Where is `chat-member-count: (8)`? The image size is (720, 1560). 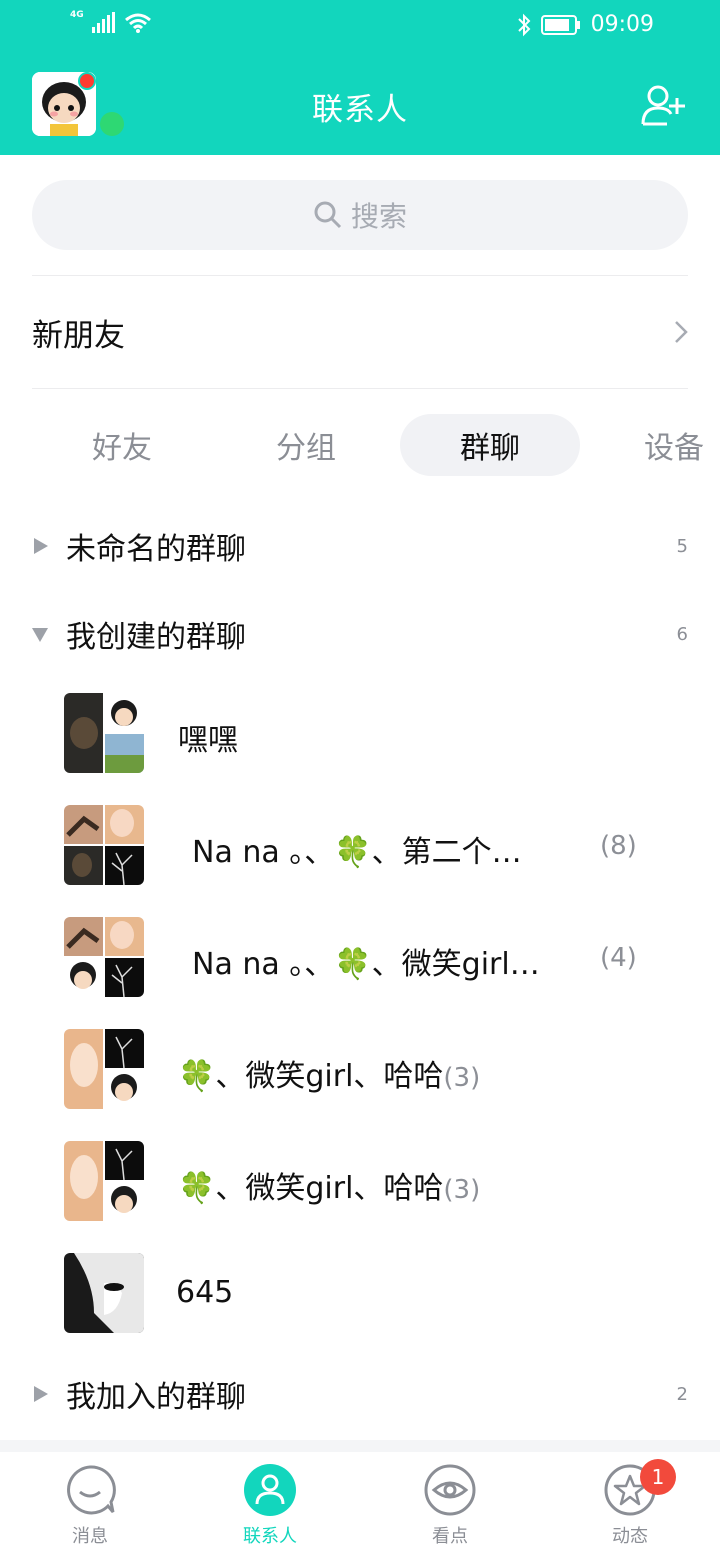
chat-member-count: (8) is located at coordinates (618, 846).